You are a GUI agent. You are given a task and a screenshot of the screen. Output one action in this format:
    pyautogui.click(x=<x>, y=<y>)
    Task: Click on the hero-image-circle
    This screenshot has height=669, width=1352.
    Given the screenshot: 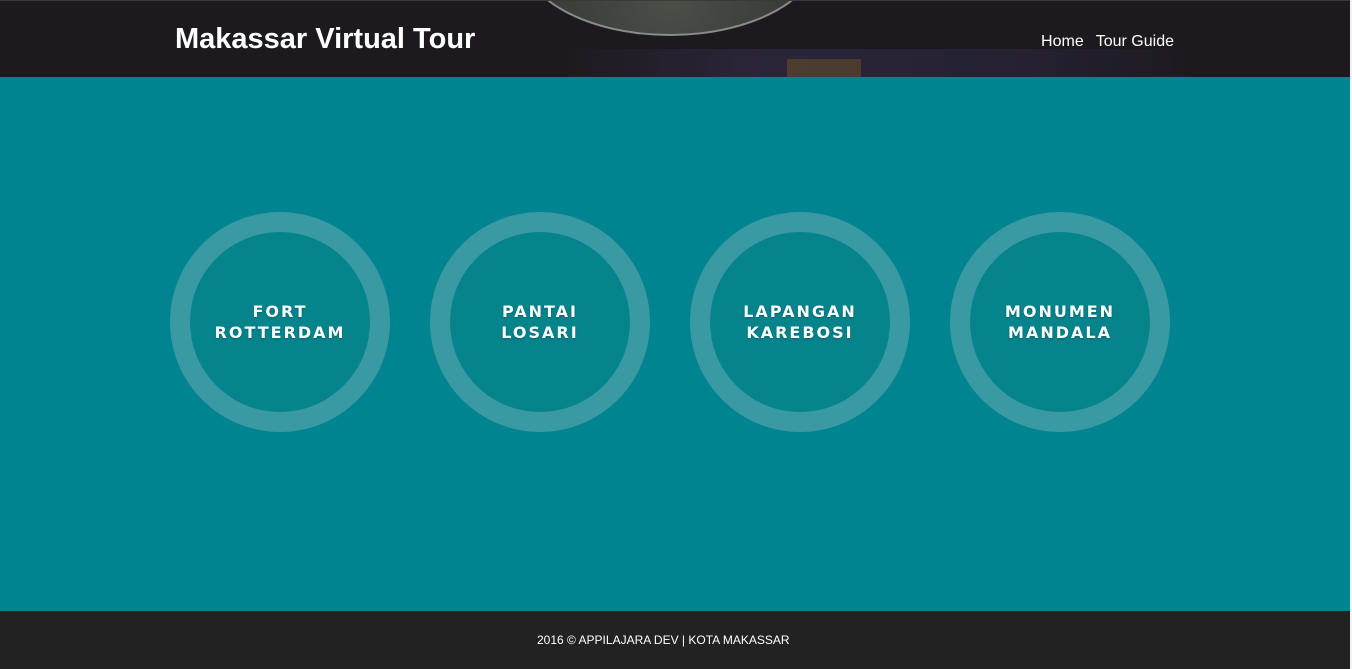 What is the action you would take?
    pyautogui.click(x=670, y=18)
    